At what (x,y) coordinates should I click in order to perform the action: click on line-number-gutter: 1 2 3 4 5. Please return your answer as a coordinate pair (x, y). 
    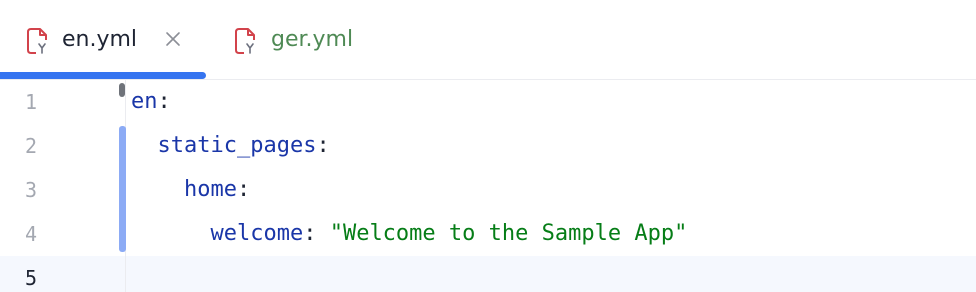
    Looking at the image, I should click on (55, 186).